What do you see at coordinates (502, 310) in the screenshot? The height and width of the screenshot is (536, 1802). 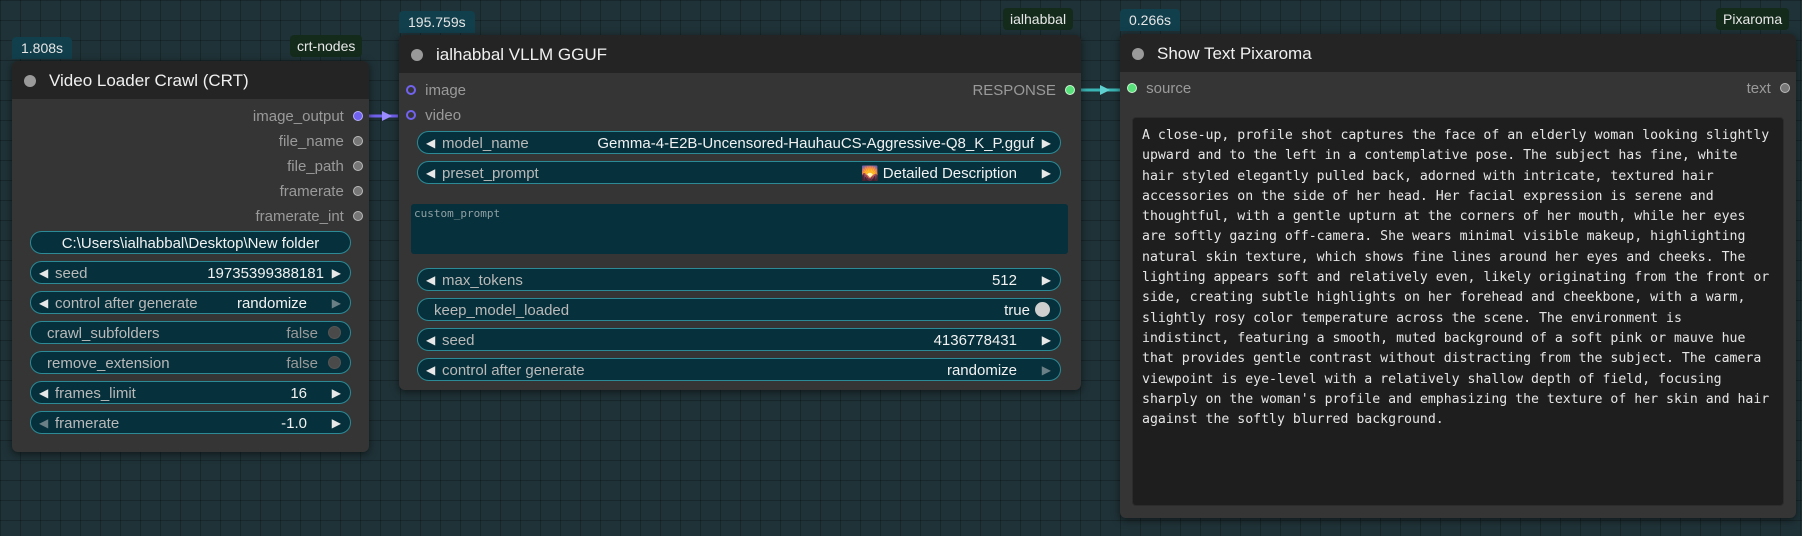 I see `widget-label: keep_model_loaded` at bounding box center [502, 310].